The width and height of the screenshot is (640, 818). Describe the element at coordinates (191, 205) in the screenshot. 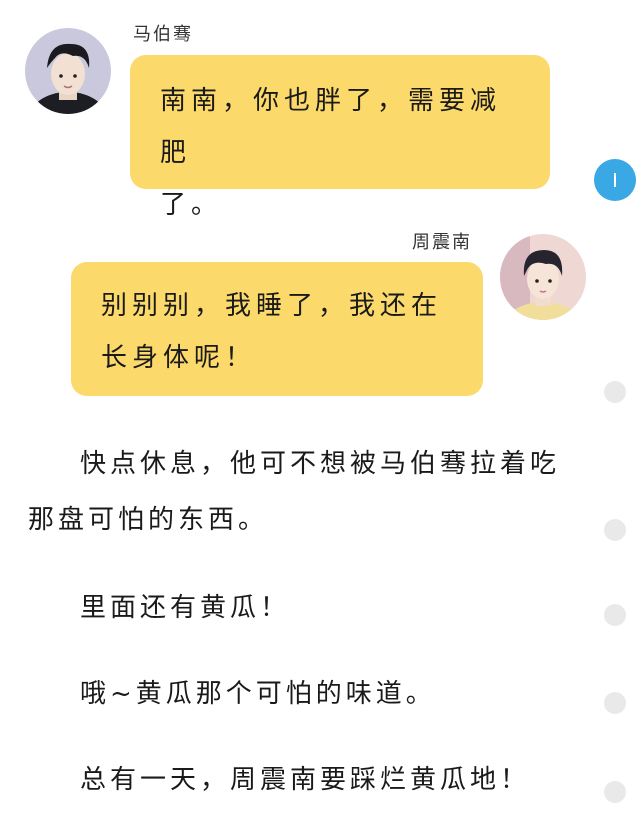

I see `bubble-line: 了。` at that location.